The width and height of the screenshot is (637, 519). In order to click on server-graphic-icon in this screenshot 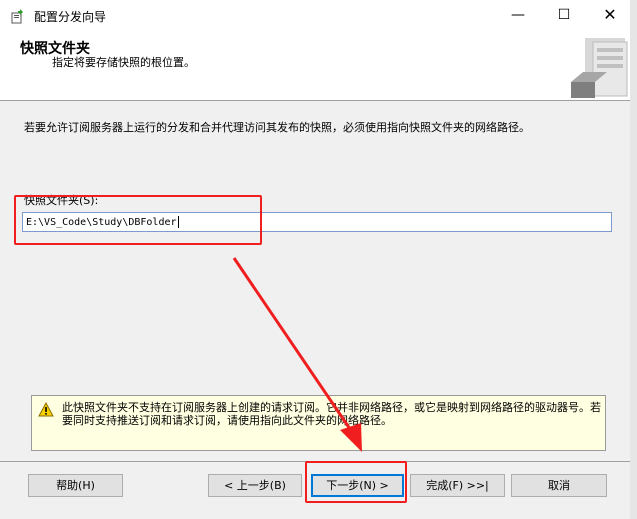, I will do `click(599, 68)`.